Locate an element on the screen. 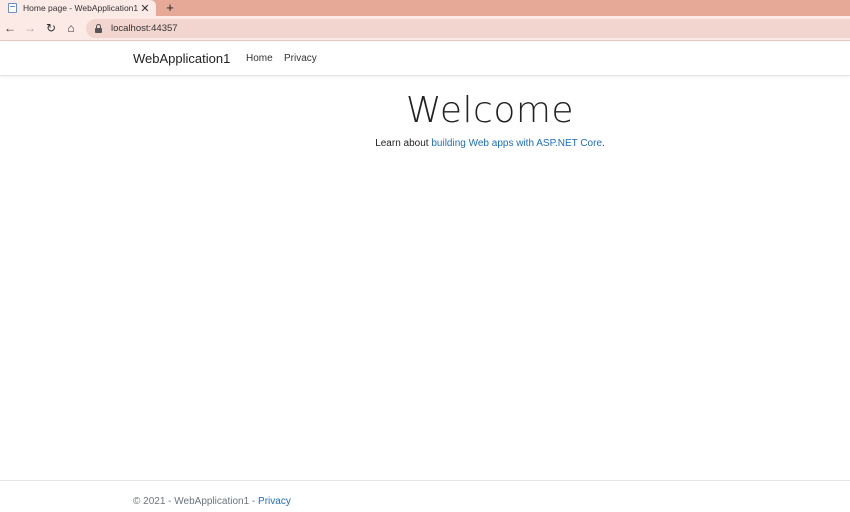  tab-title: Home page - WebApplication1 is located at coordinates (80, 8).